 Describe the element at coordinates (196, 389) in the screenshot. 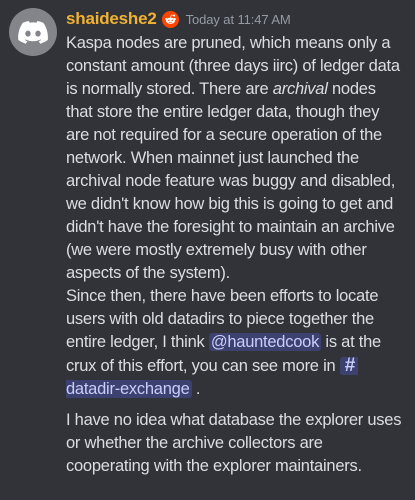

I see `message-text: .` at that location.